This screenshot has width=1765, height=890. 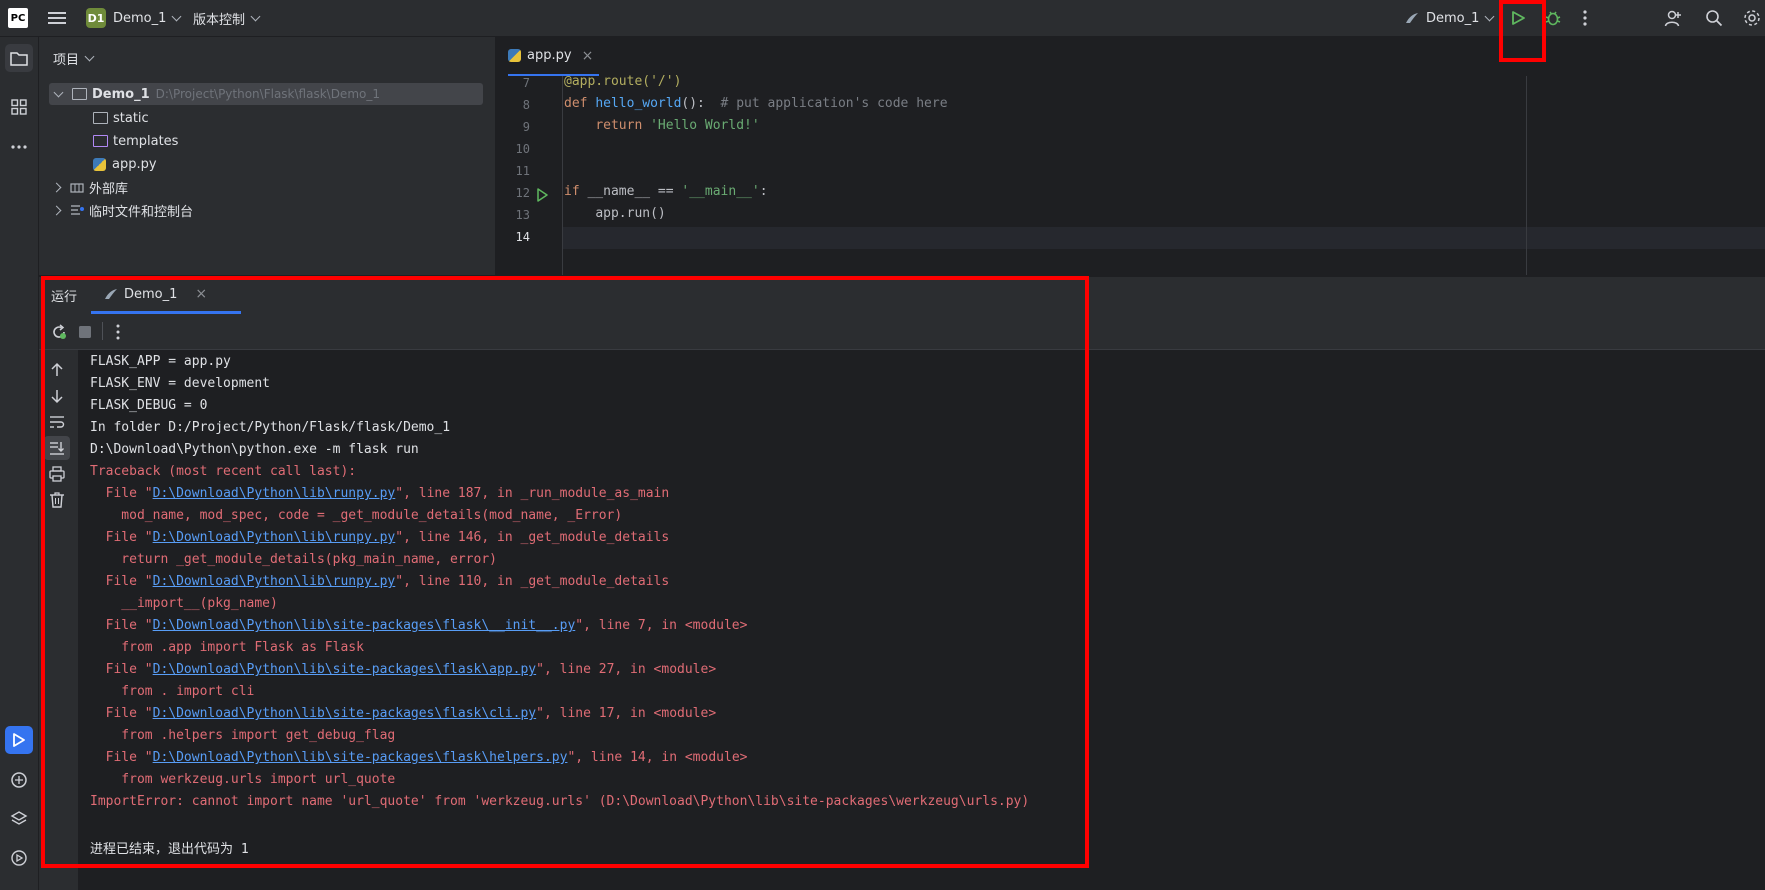 I want to click on comment: # put application's code here, so click(x=834, y=103).